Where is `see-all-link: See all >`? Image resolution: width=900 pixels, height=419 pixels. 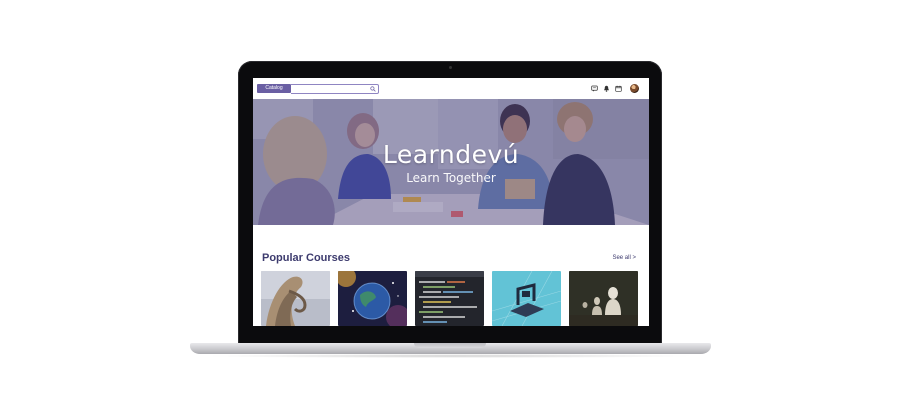 see-all-link: See all > is located at coordinates (624, 258).